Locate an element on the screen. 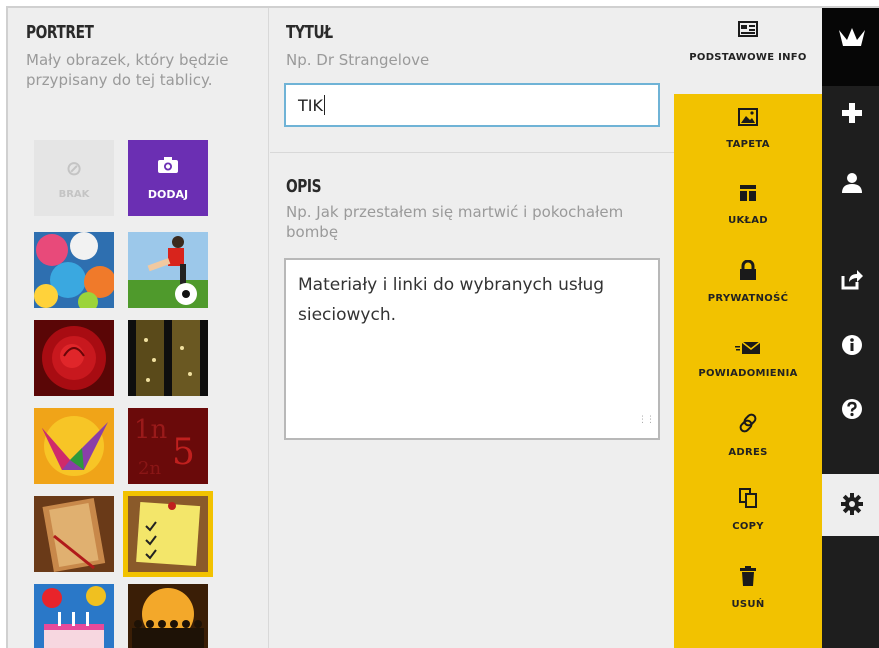  envelope-icon is located at coordinates (748, 349).